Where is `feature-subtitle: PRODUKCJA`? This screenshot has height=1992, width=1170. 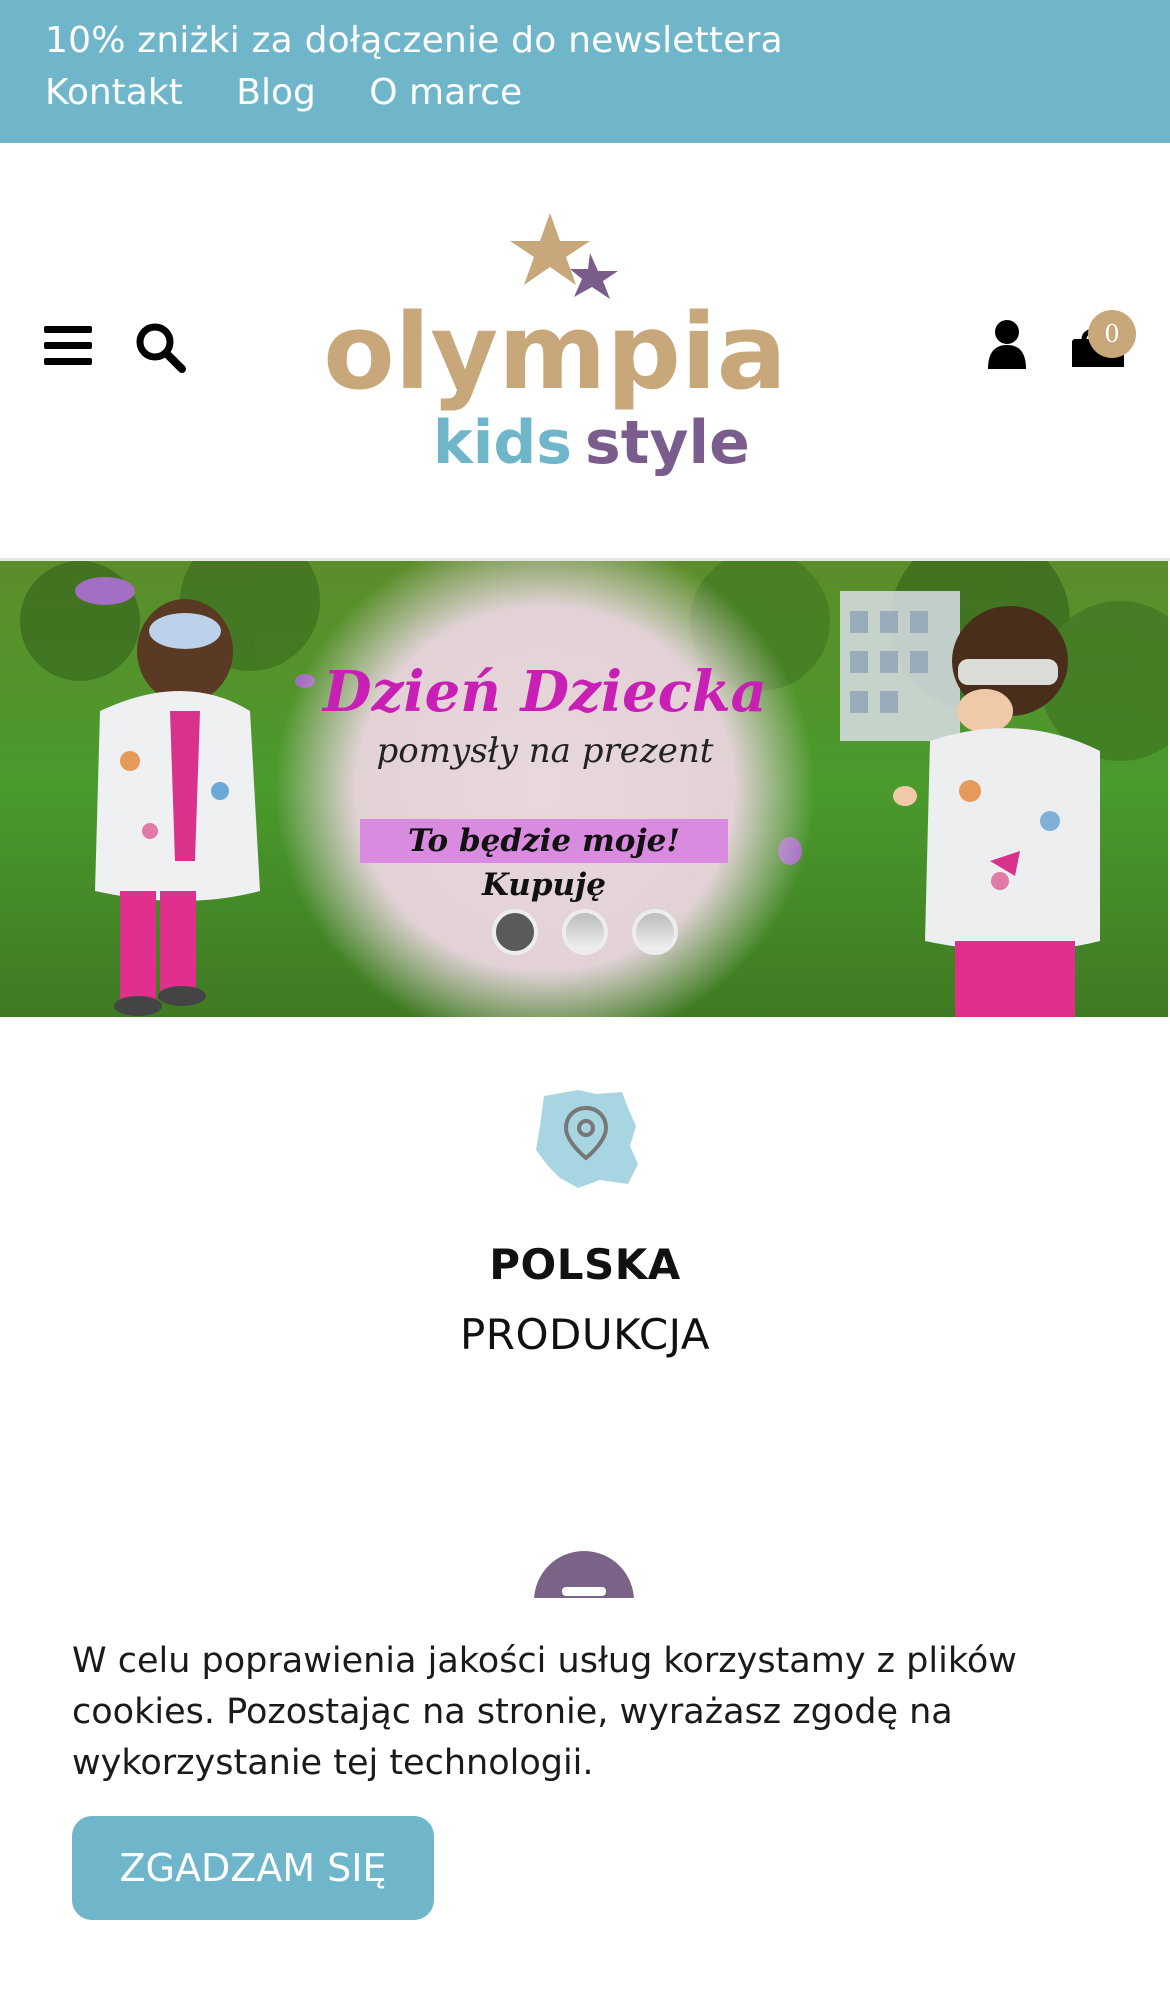 feature-subtitle: PRODUKCJA is located at coordinates (585, 1334).